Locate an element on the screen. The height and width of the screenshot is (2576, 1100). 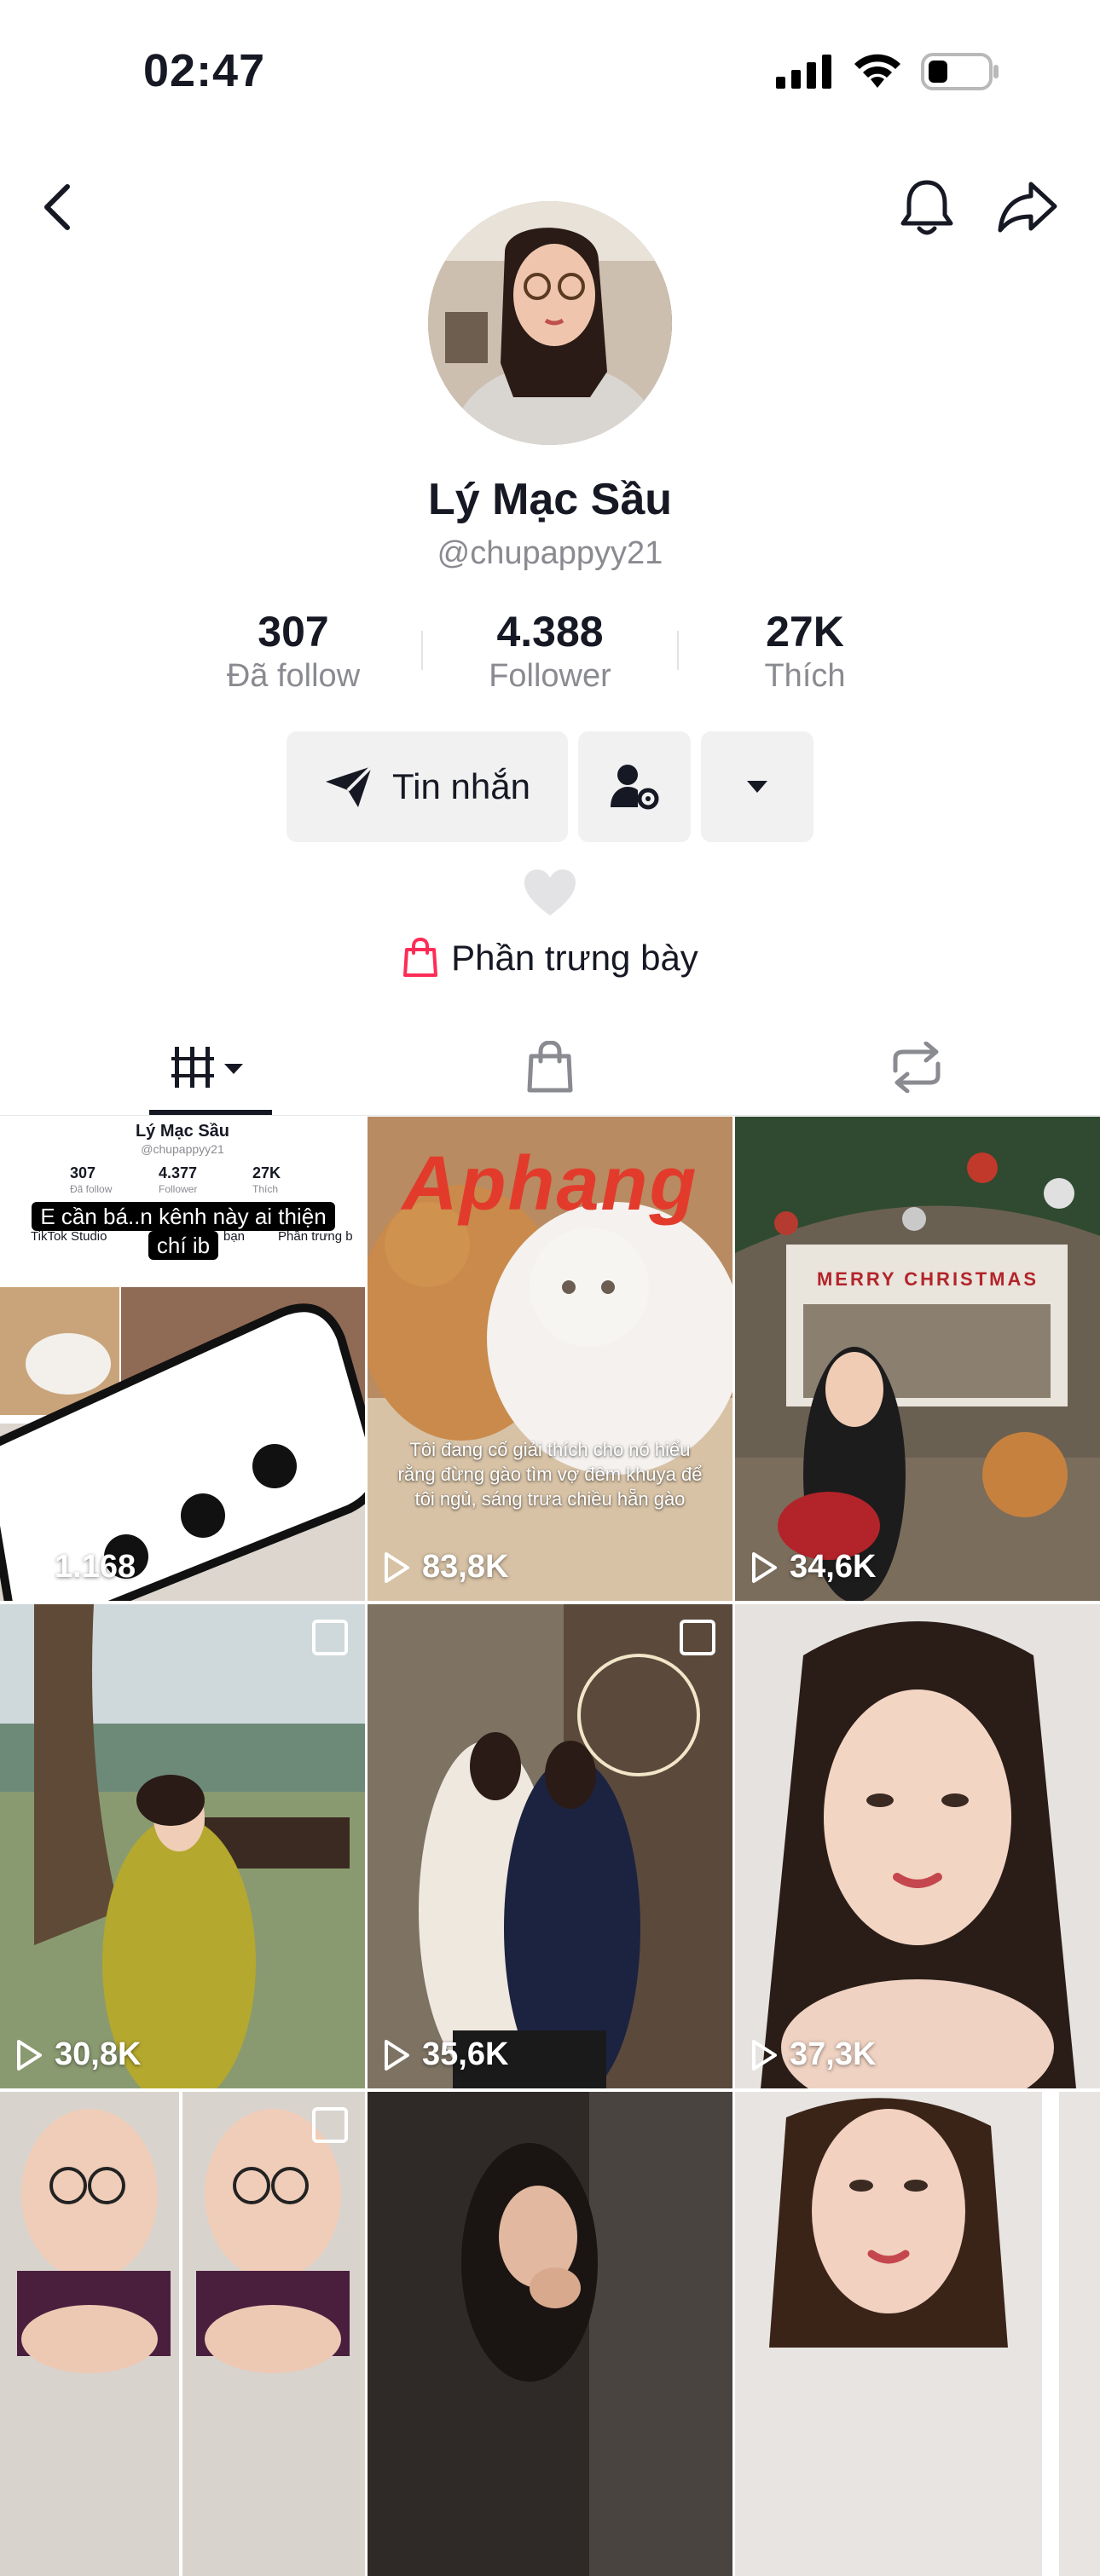
heart-icon is located at coordinates (550, 894).